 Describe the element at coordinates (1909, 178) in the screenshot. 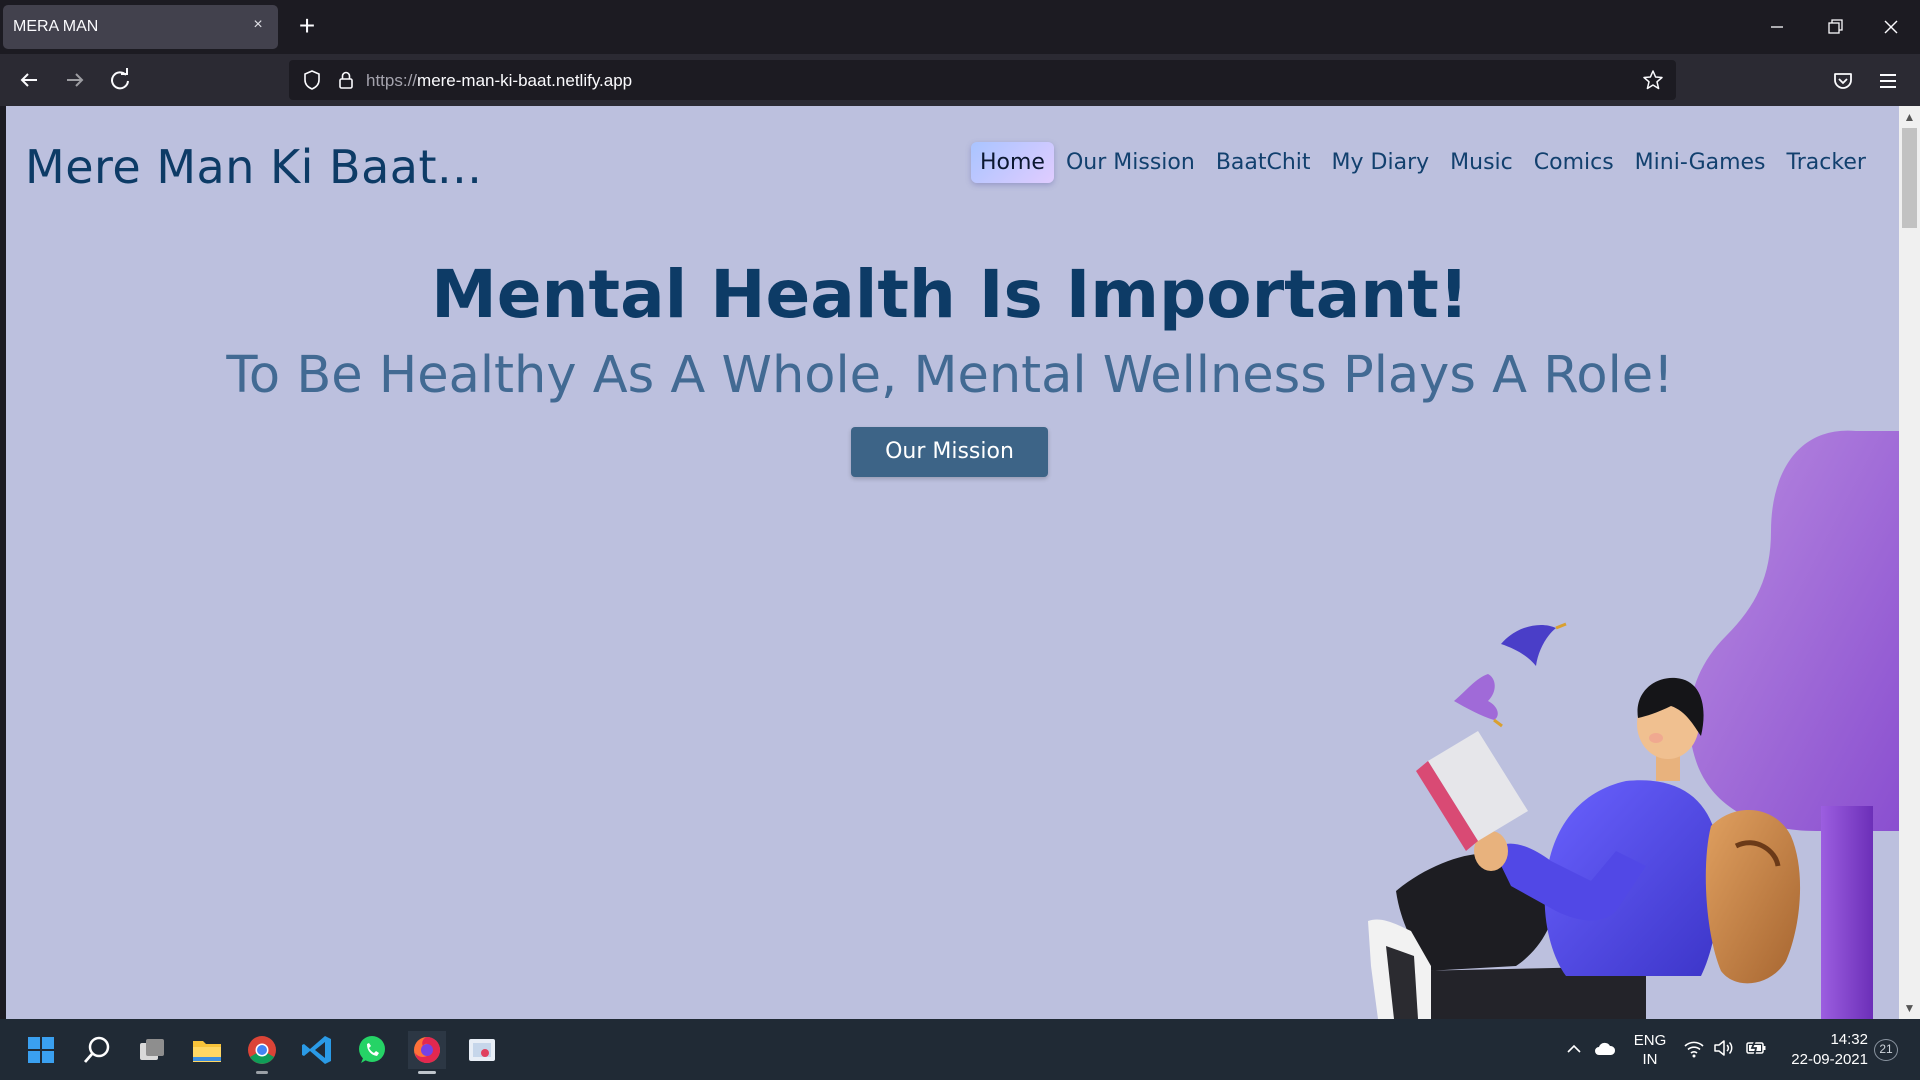

I see `scroll-thumb` at that location.